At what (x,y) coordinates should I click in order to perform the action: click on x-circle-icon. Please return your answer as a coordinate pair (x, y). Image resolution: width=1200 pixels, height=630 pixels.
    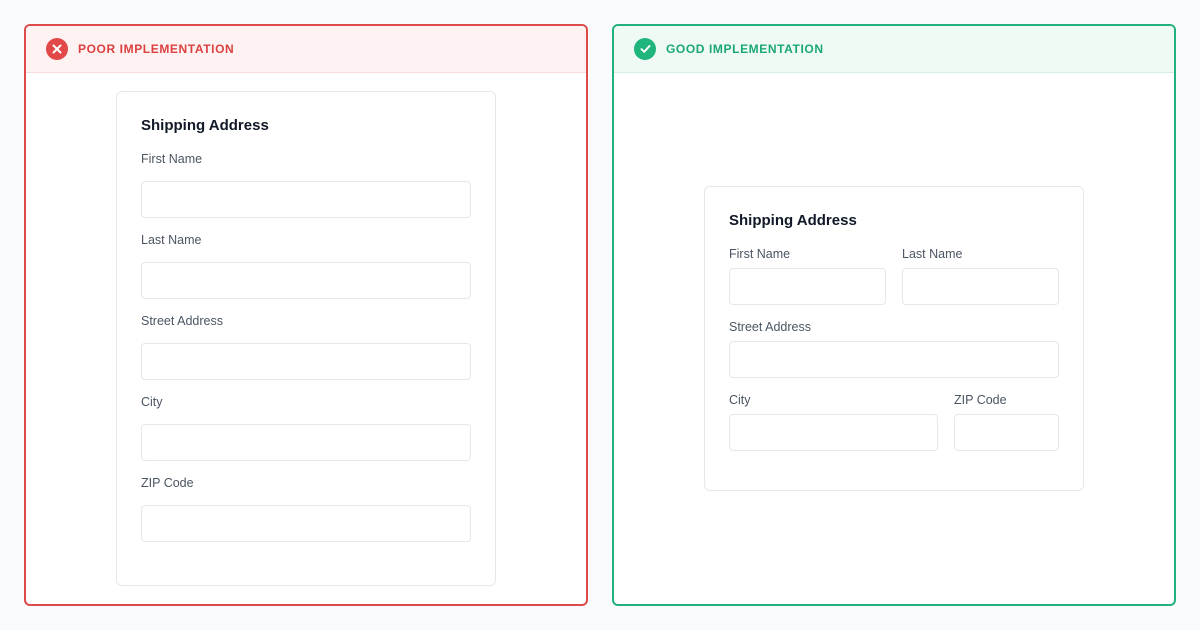
    Looking at the image, I should click on (57, 49).